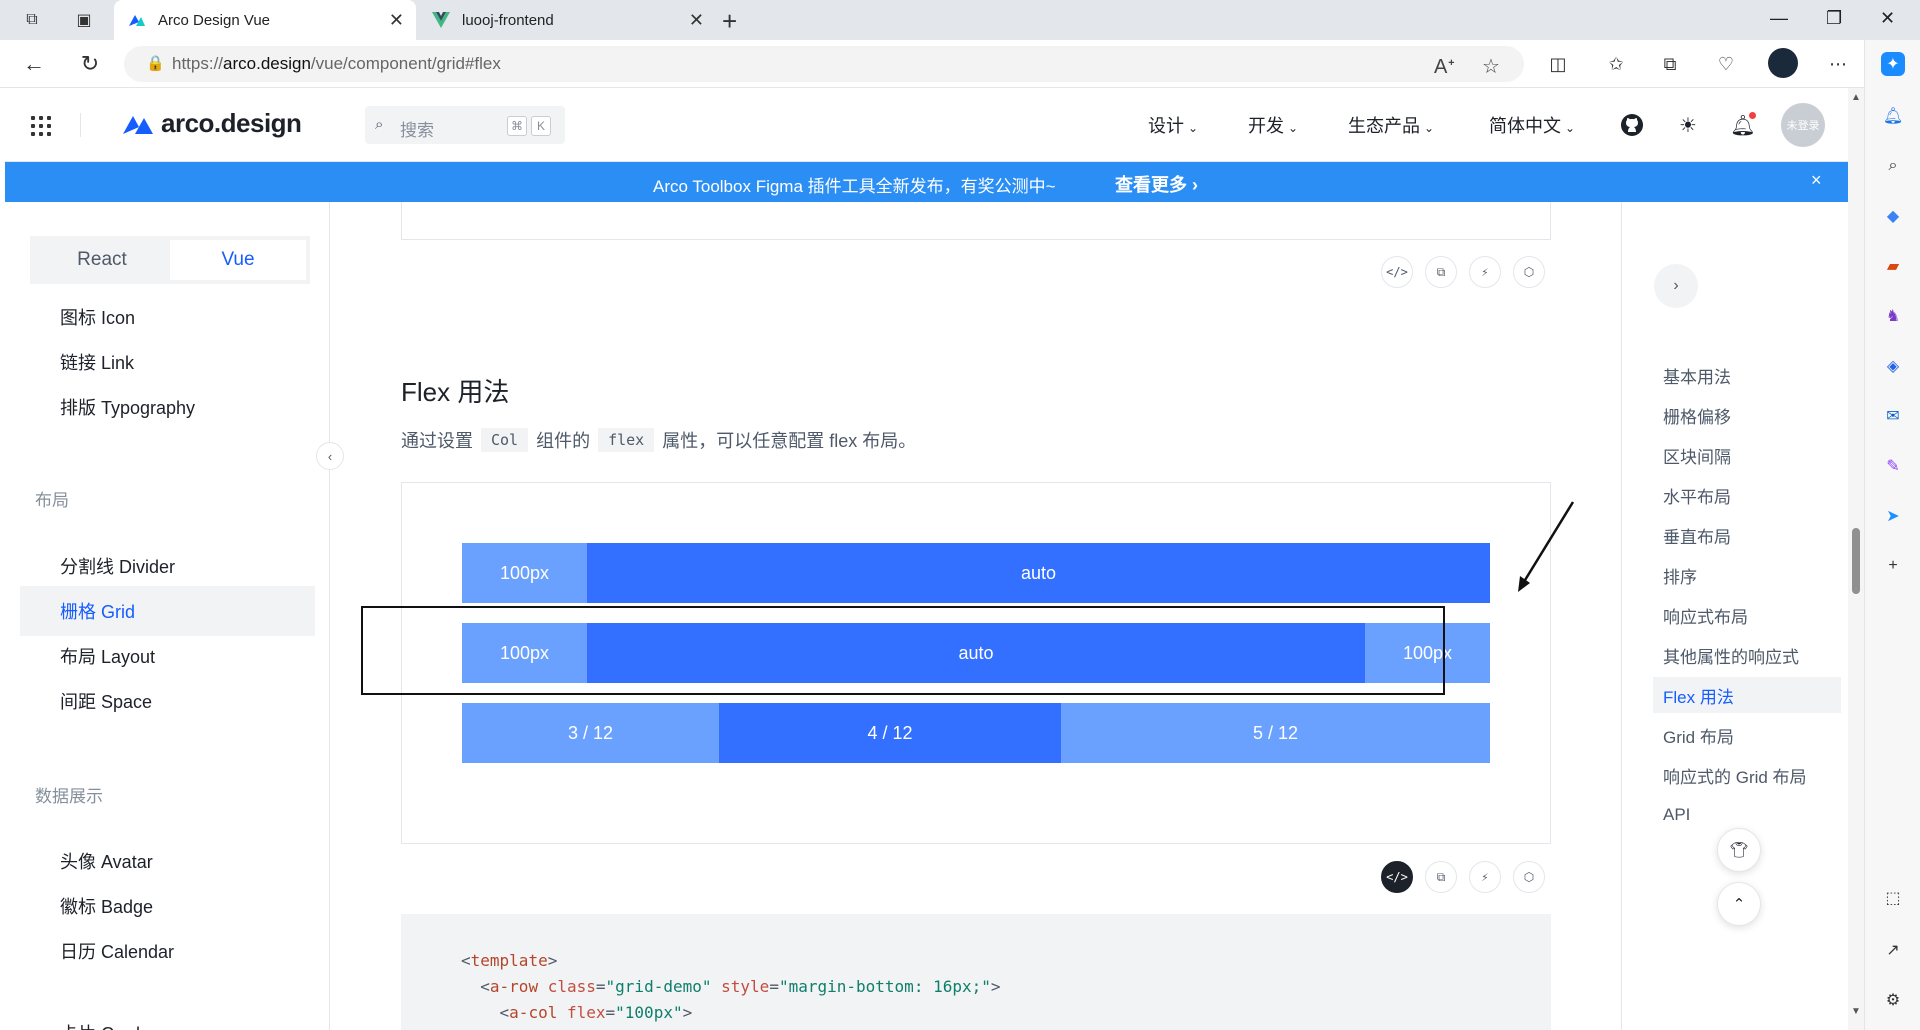 This screenshot has width=1920, height=1030. Describe the element at coordinates (1532, 125) in the screenshot. I see `menu-language: 简体中文 ⌄` at that location.